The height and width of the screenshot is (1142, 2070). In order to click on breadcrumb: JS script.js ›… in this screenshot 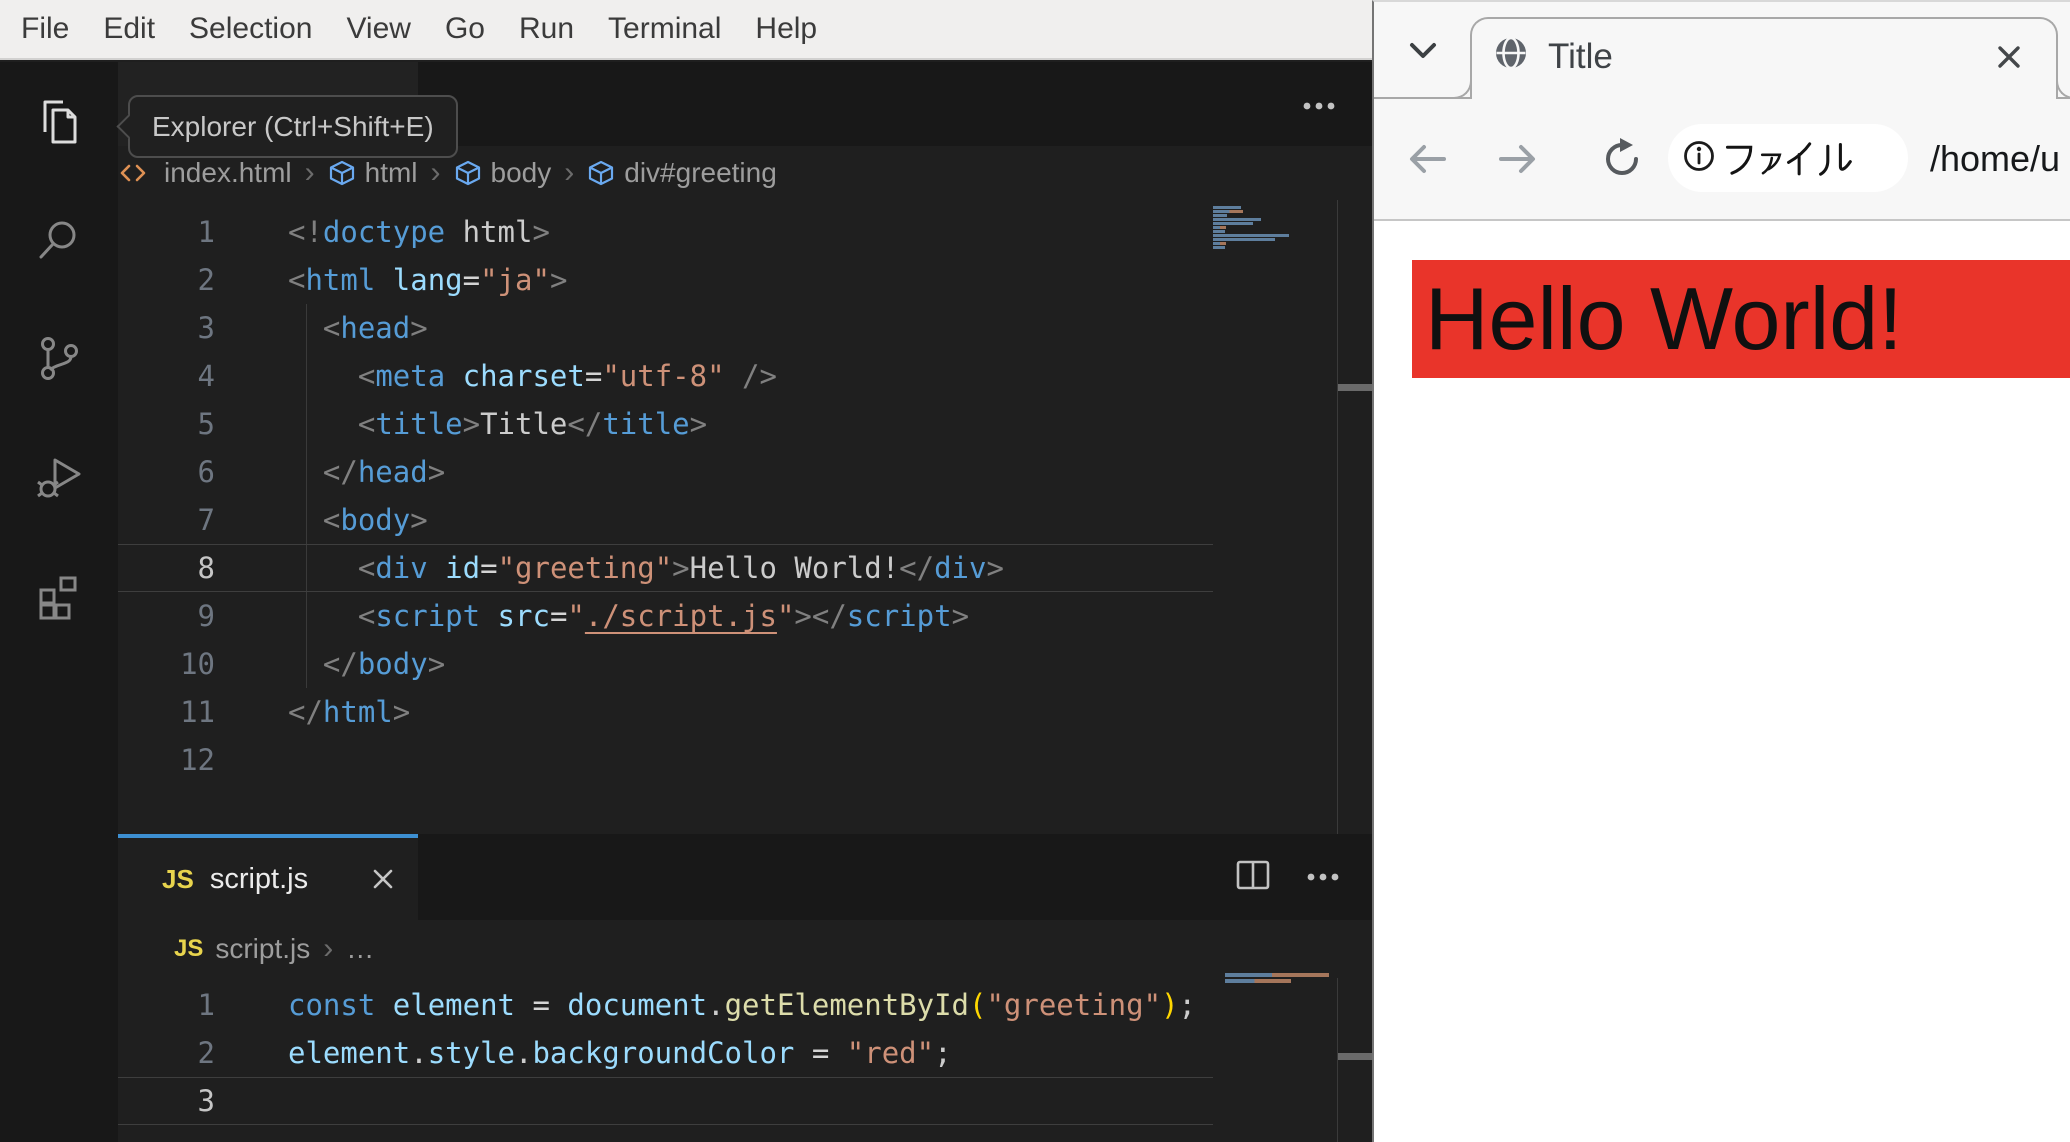, I will do `click(745, 949)`.